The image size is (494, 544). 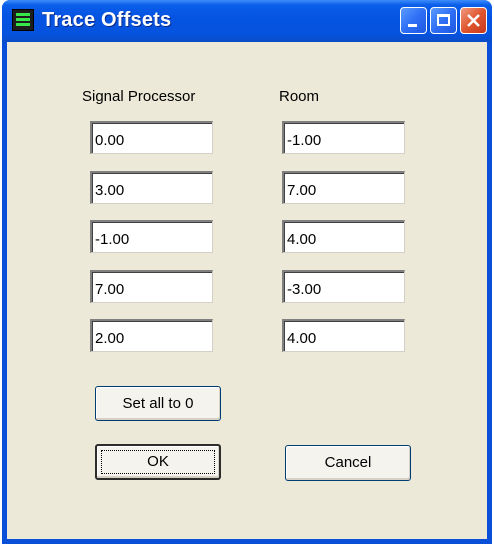 I want to click on focus-rectangle, so click(x=158, y=462).